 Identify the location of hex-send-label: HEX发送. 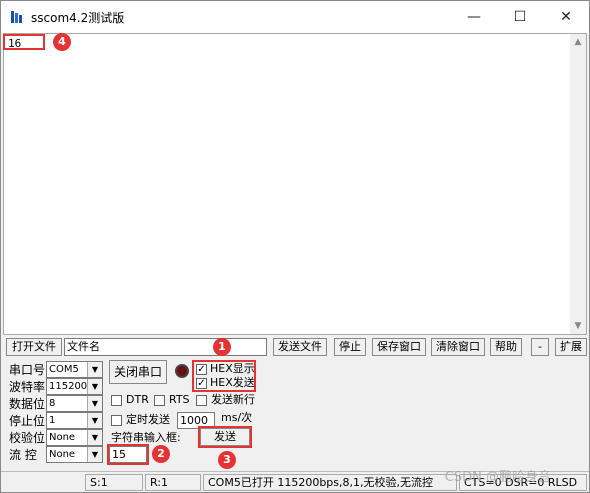
(232, 382).